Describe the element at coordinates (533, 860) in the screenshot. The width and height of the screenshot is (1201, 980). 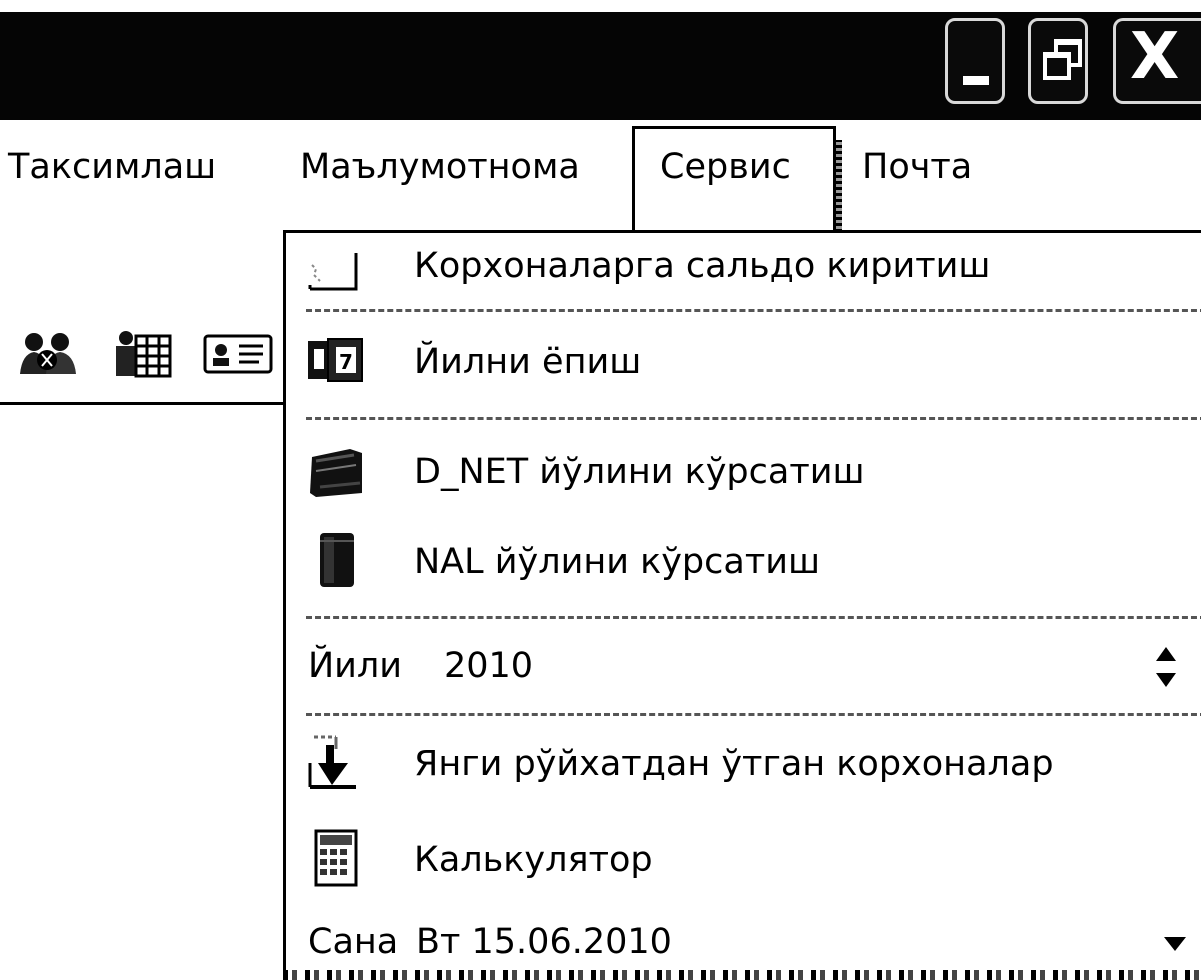
I see `menu-item-label: Калькулятор` at that location.